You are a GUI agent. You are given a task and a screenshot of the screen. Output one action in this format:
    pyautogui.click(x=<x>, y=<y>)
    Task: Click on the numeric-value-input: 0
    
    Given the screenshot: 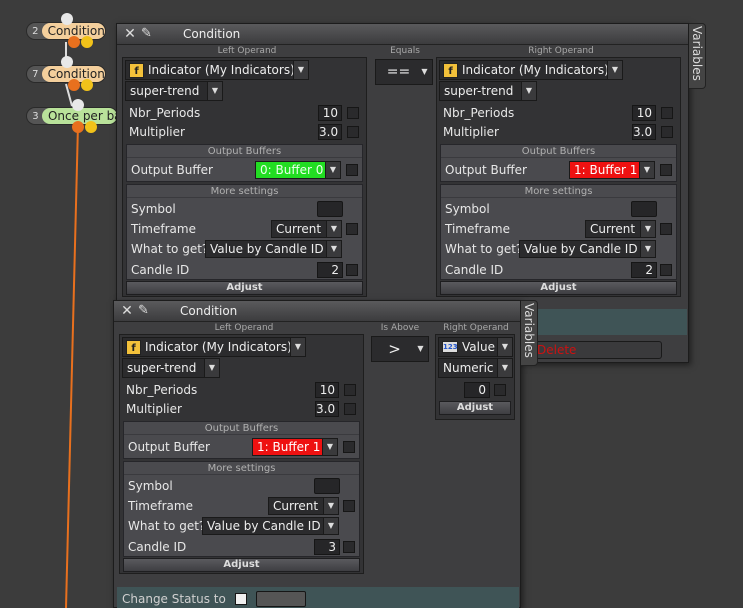 What is the action you would take?
    pyautogui.click(x=477, y=390)
    